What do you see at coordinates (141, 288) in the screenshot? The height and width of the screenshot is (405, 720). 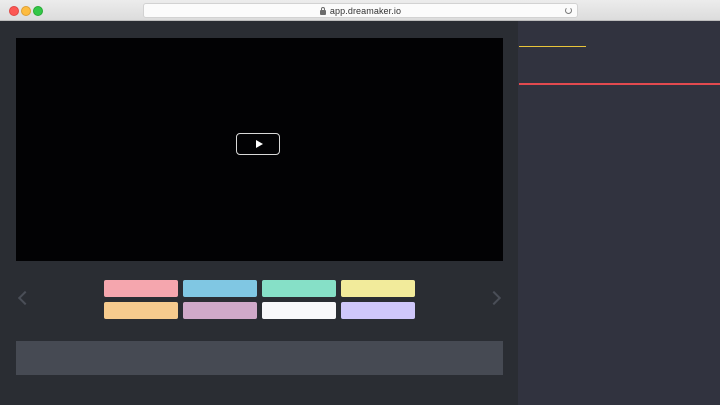 I see `color-swatch-pink` at bounding box center [141, 288].